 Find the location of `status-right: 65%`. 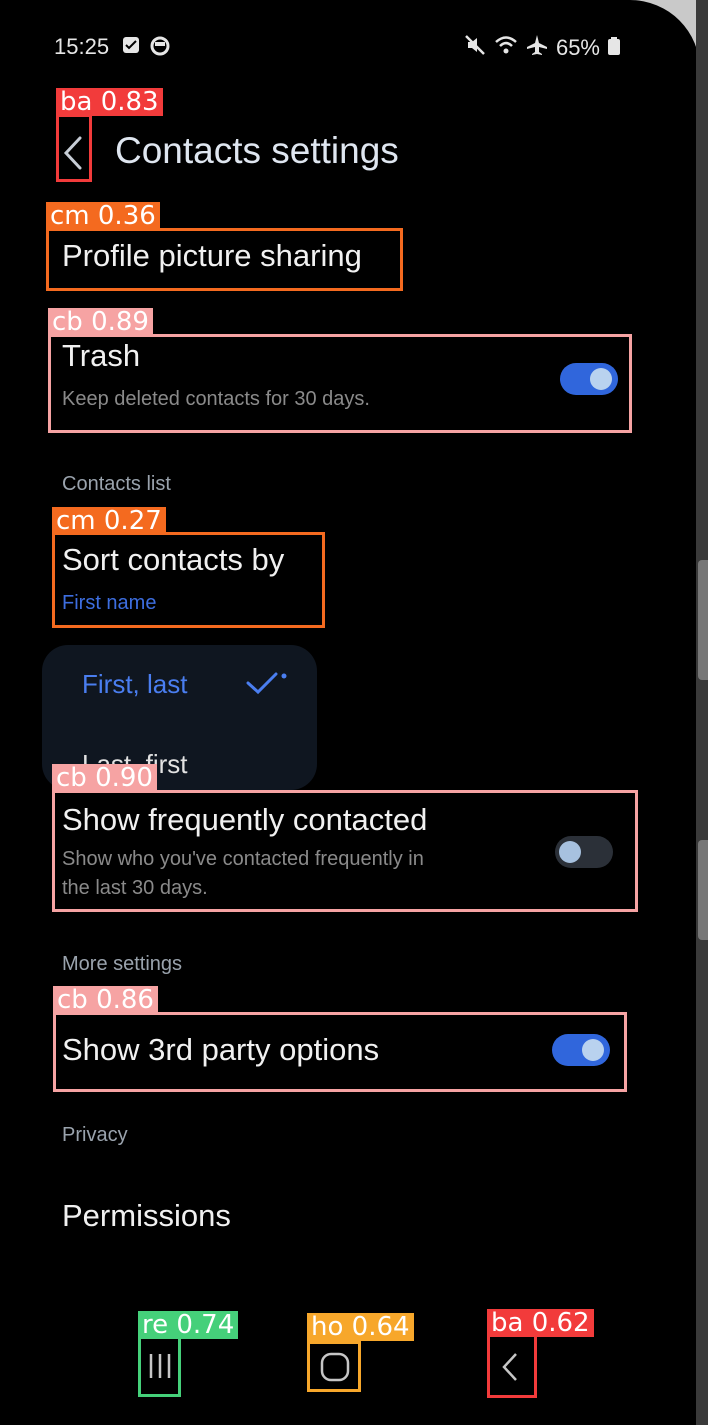

status-right: 65% is located at coordinates (542, 48).